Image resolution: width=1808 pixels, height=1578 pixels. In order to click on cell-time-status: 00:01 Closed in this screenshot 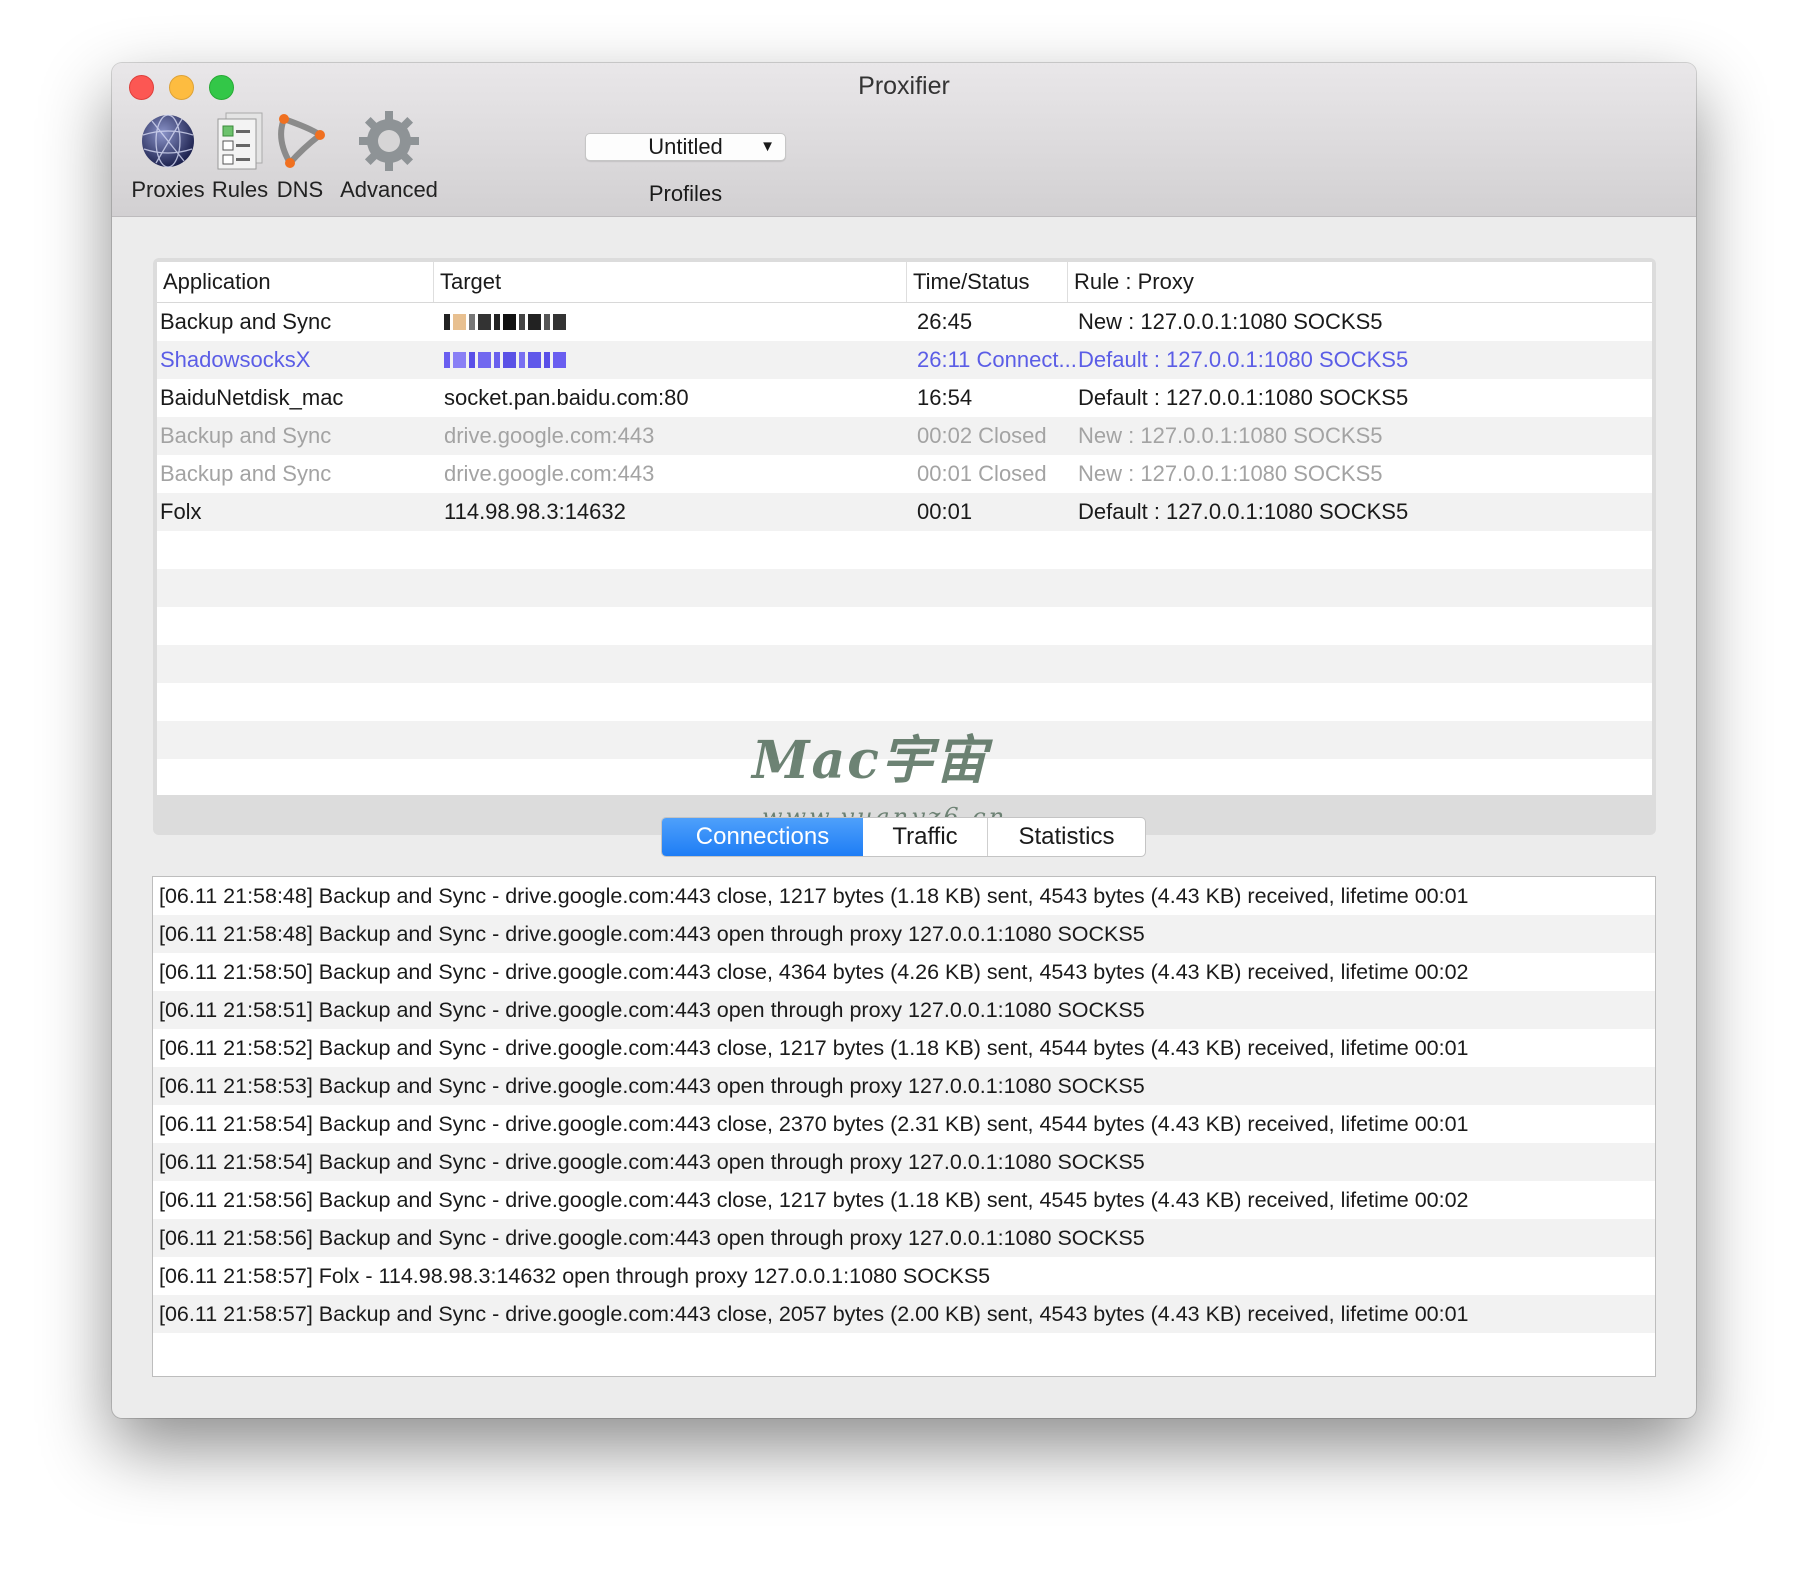, I will do `click(982, 473)`.